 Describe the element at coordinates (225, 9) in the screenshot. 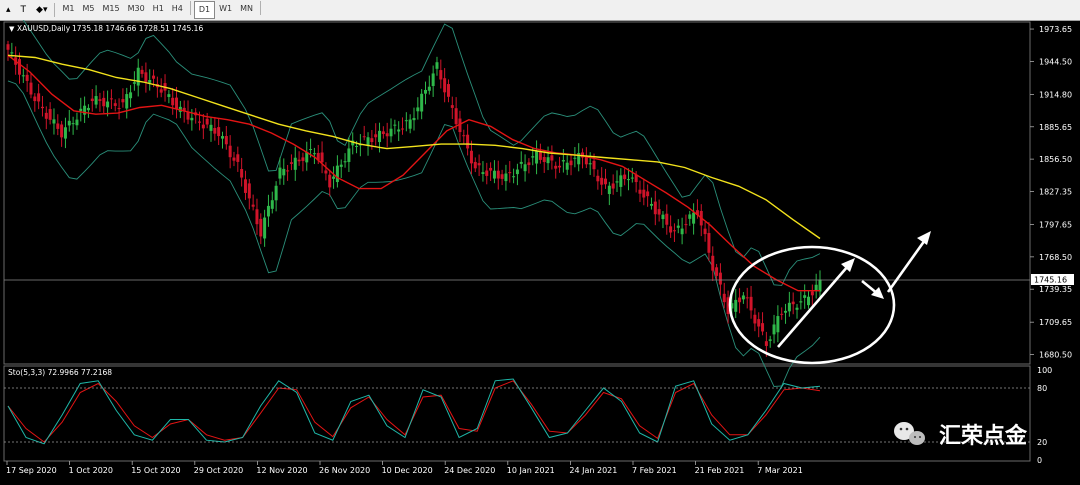

I see `timeframe-w1: W1` at that location.